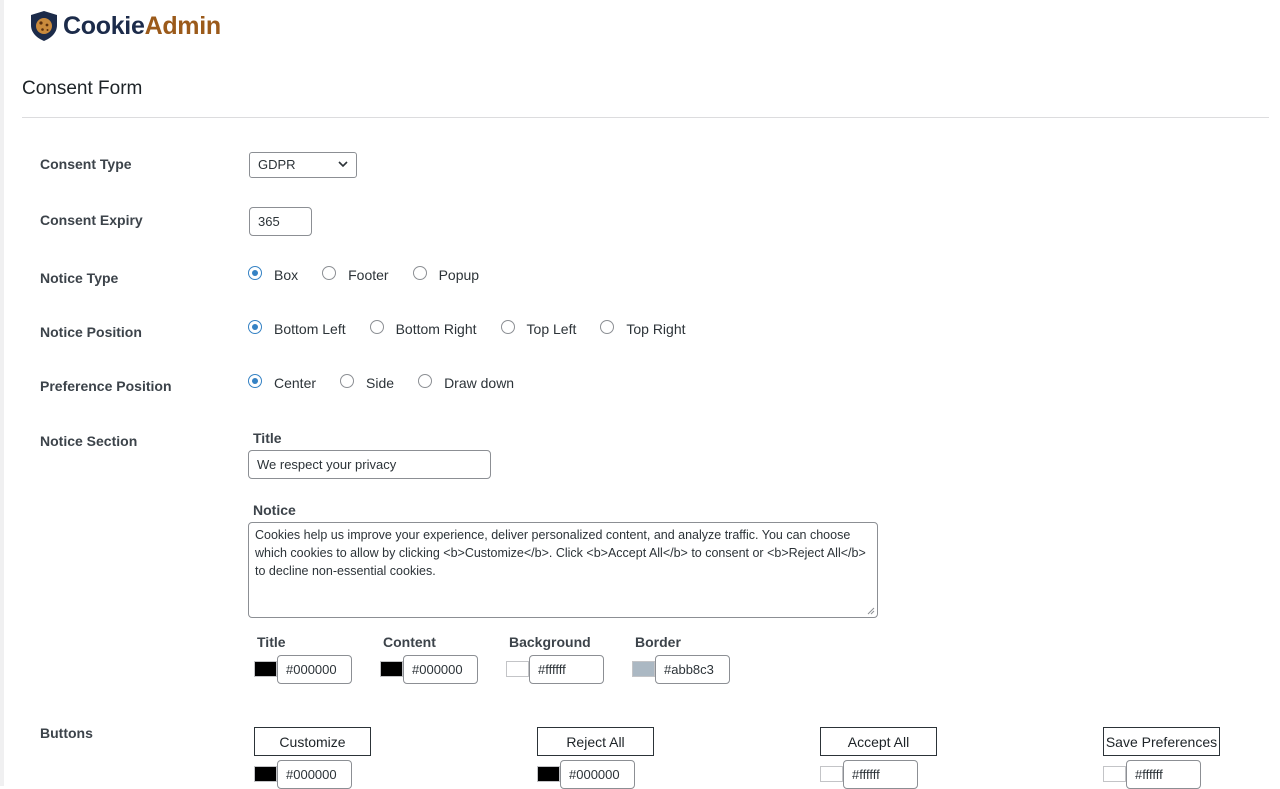  I want to click on consent-type-select: GDPR, so click(303, 165).